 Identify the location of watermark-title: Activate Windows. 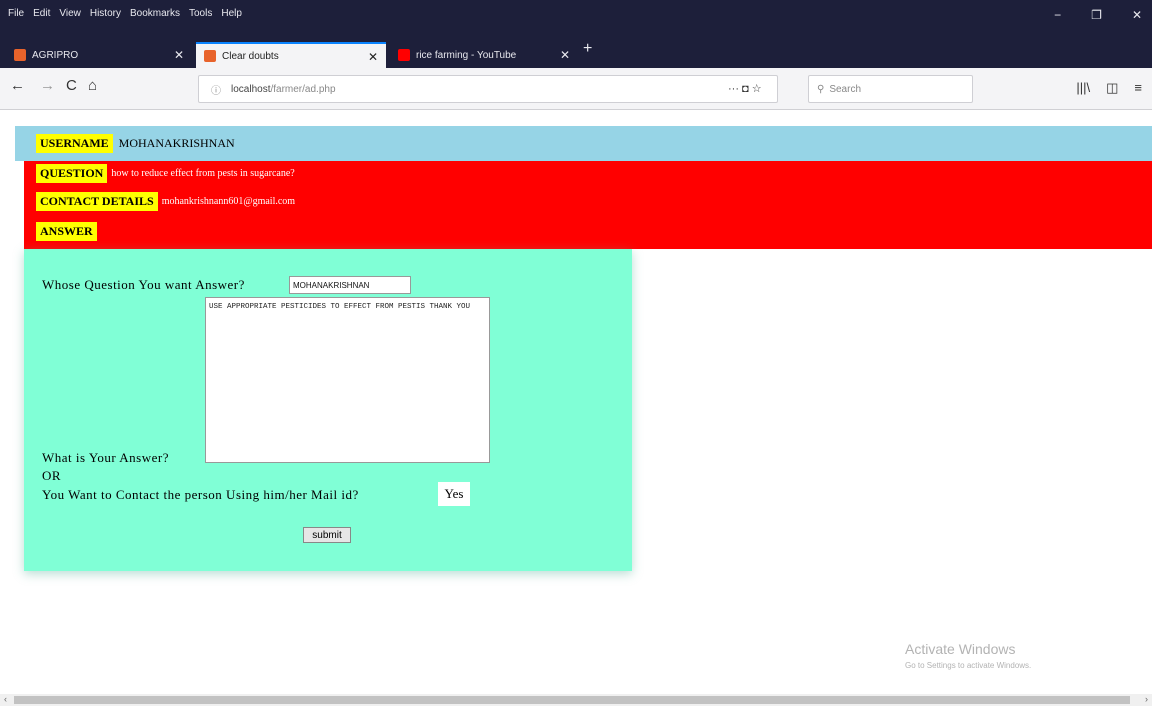
(960, 649).